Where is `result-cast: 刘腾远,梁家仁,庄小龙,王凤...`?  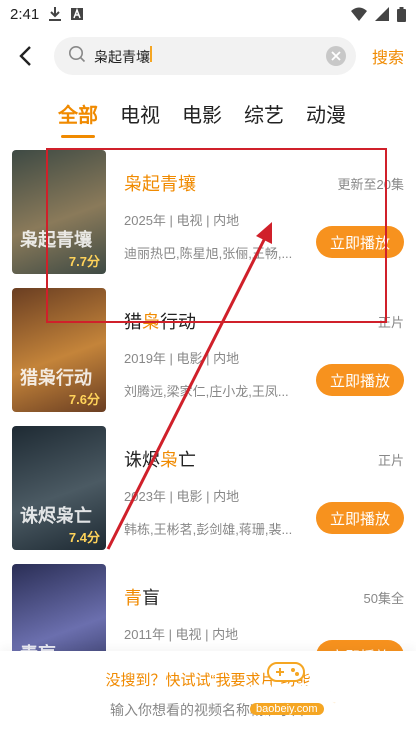 result-cast: 刘腾远,梁家仁,庄小龙,王凤... is located at coordinates (206, 391).